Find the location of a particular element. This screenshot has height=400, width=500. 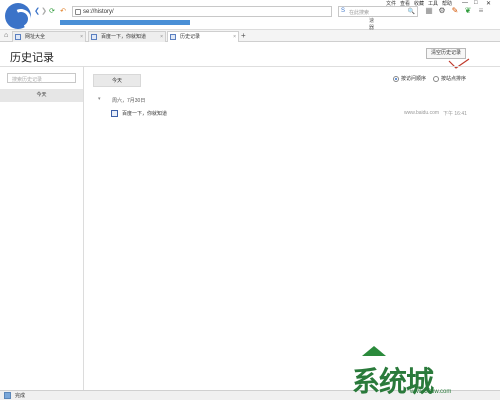

close-window-button: ✕ is located at coordinates (488, 3).